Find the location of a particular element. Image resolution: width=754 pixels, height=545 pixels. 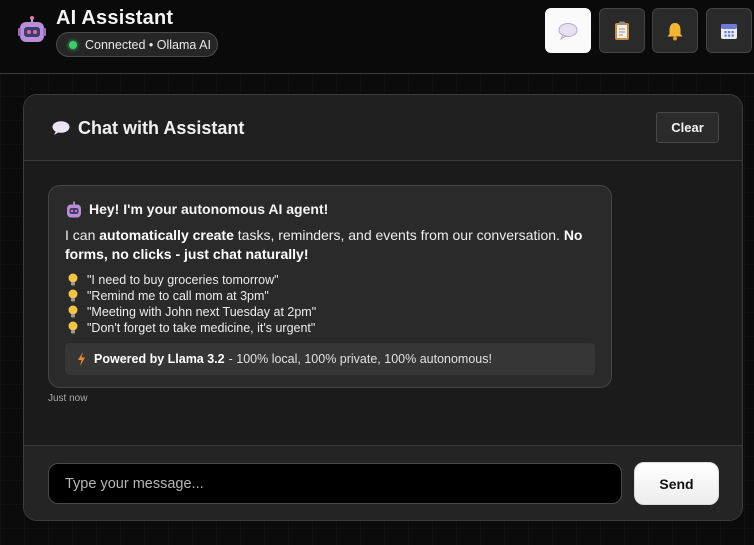

nav-chat-button is located at coordinates (568, 30).